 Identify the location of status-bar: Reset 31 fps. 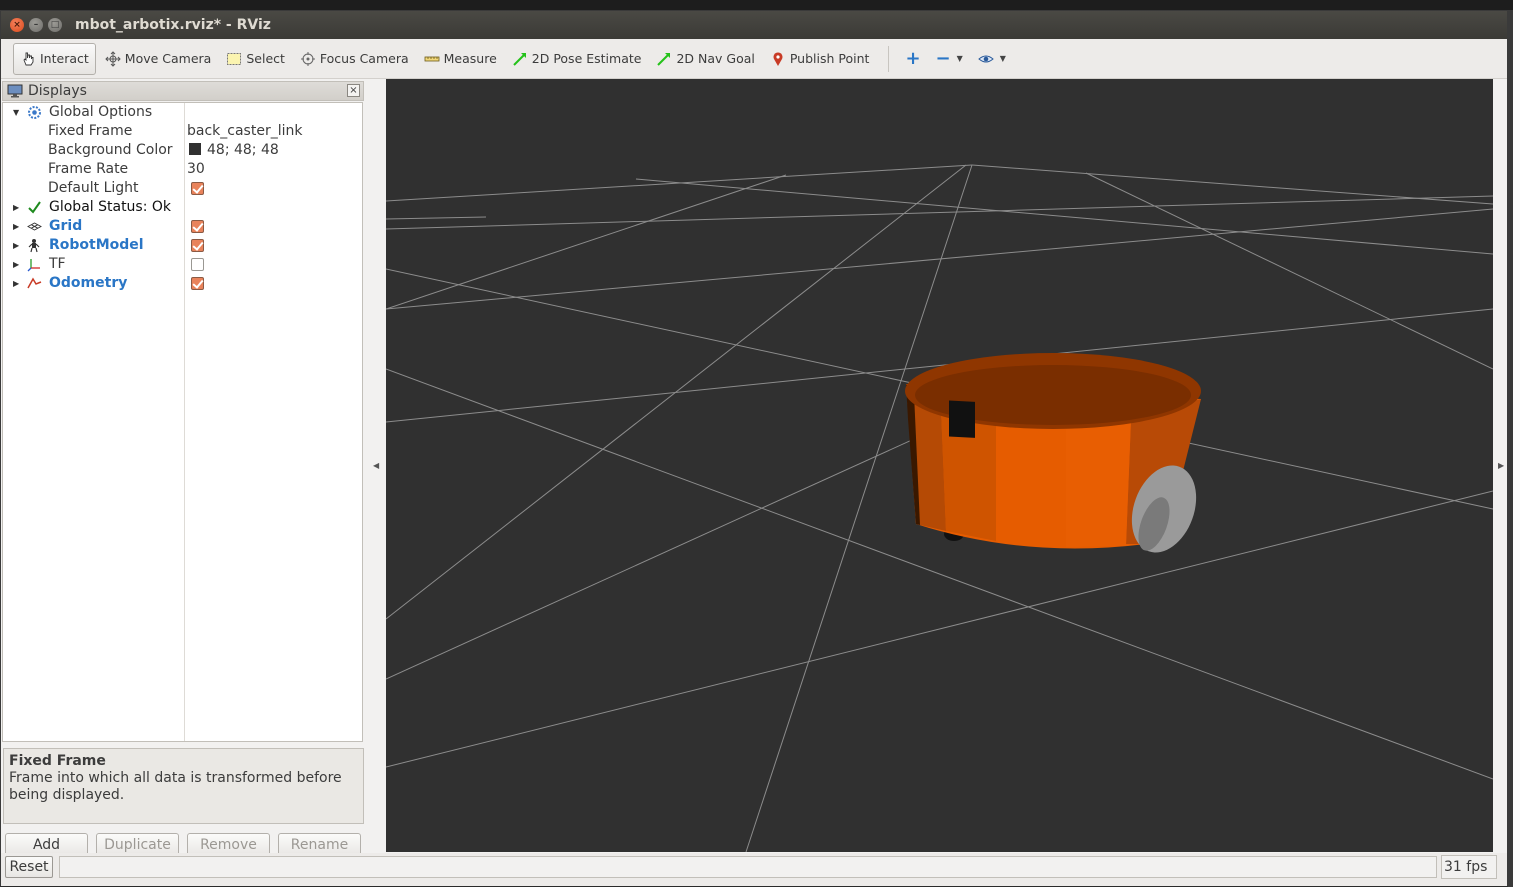
(754, 869).